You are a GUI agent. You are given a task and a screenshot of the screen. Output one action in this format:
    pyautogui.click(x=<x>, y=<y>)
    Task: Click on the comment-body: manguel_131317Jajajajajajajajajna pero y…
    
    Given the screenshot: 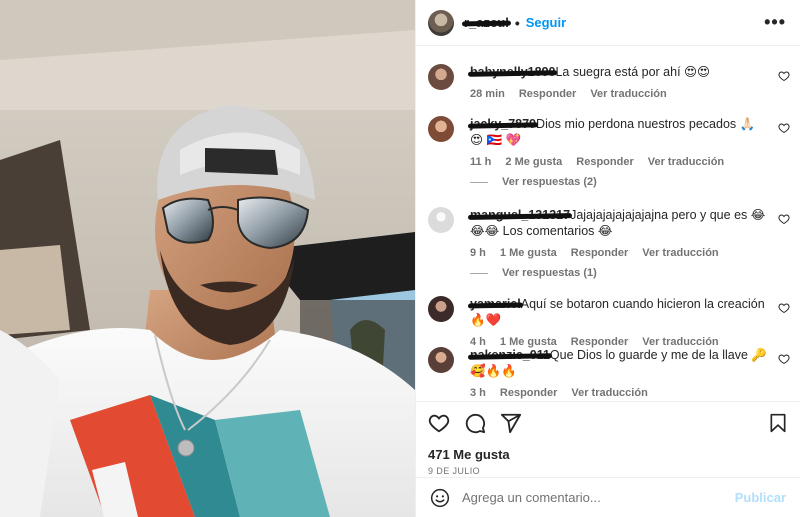 What is the action you would take?
    pyautogui.click(x=619, y=234)
    